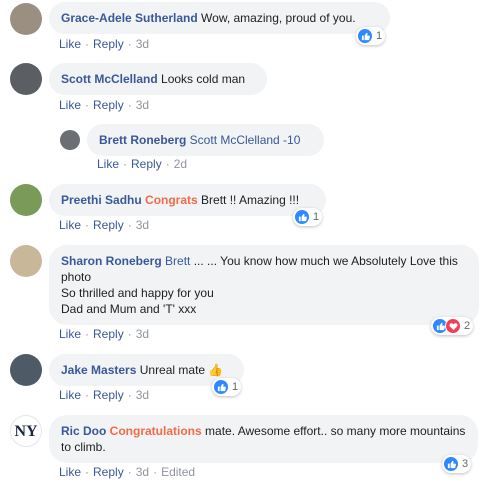 This screenshot has height=490, width=492. Describe the element at coordinates (137, 293) in the screenshot. I see `comment-text-line: So thrilled and happy for you` at that location.